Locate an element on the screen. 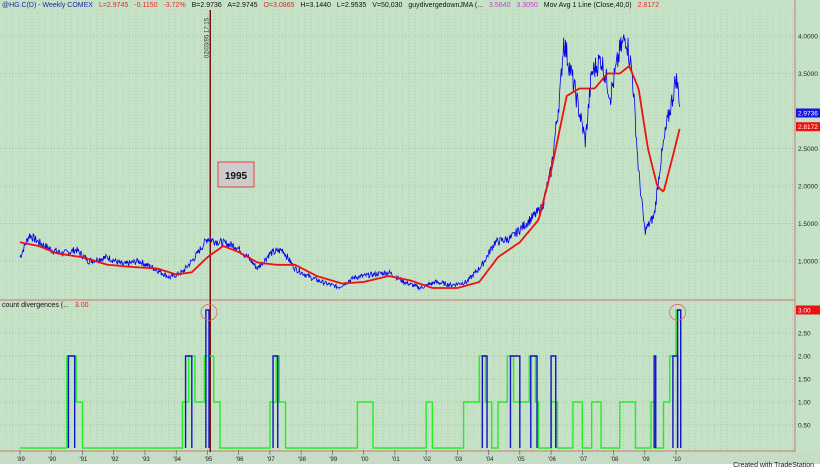 Image resolution: width=820 pixels, height=471 pixels. time-tick-label: '96 is located at coordinates (240, 460).